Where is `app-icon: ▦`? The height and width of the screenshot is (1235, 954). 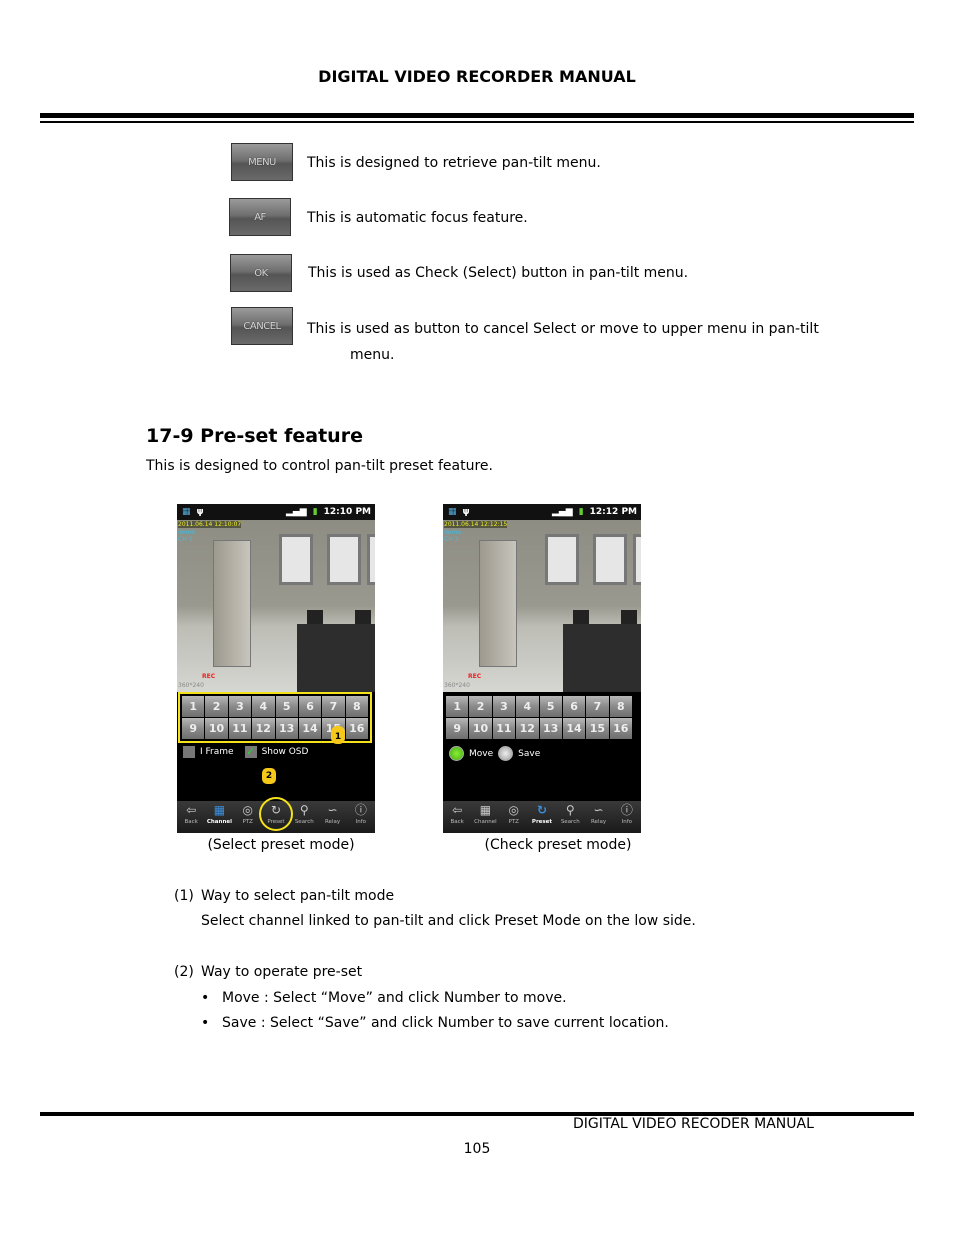
app-icon: ▦ is located at coordinates (186, 512).